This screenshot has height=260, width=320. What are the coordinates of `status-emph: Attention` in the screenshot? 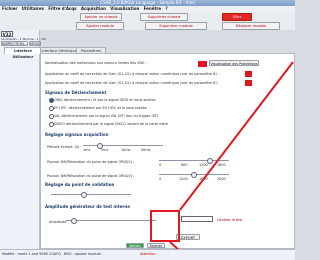 It's located at (148, 254).